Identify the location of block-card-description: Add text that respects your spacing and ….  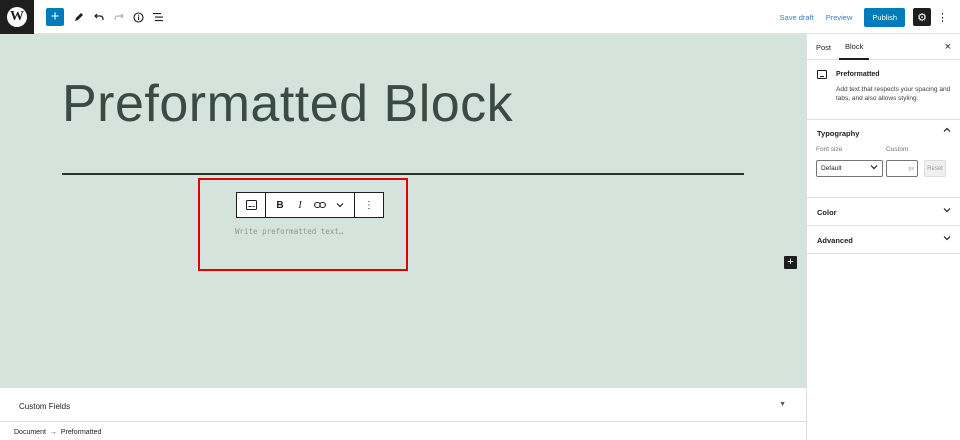
(893, 94).